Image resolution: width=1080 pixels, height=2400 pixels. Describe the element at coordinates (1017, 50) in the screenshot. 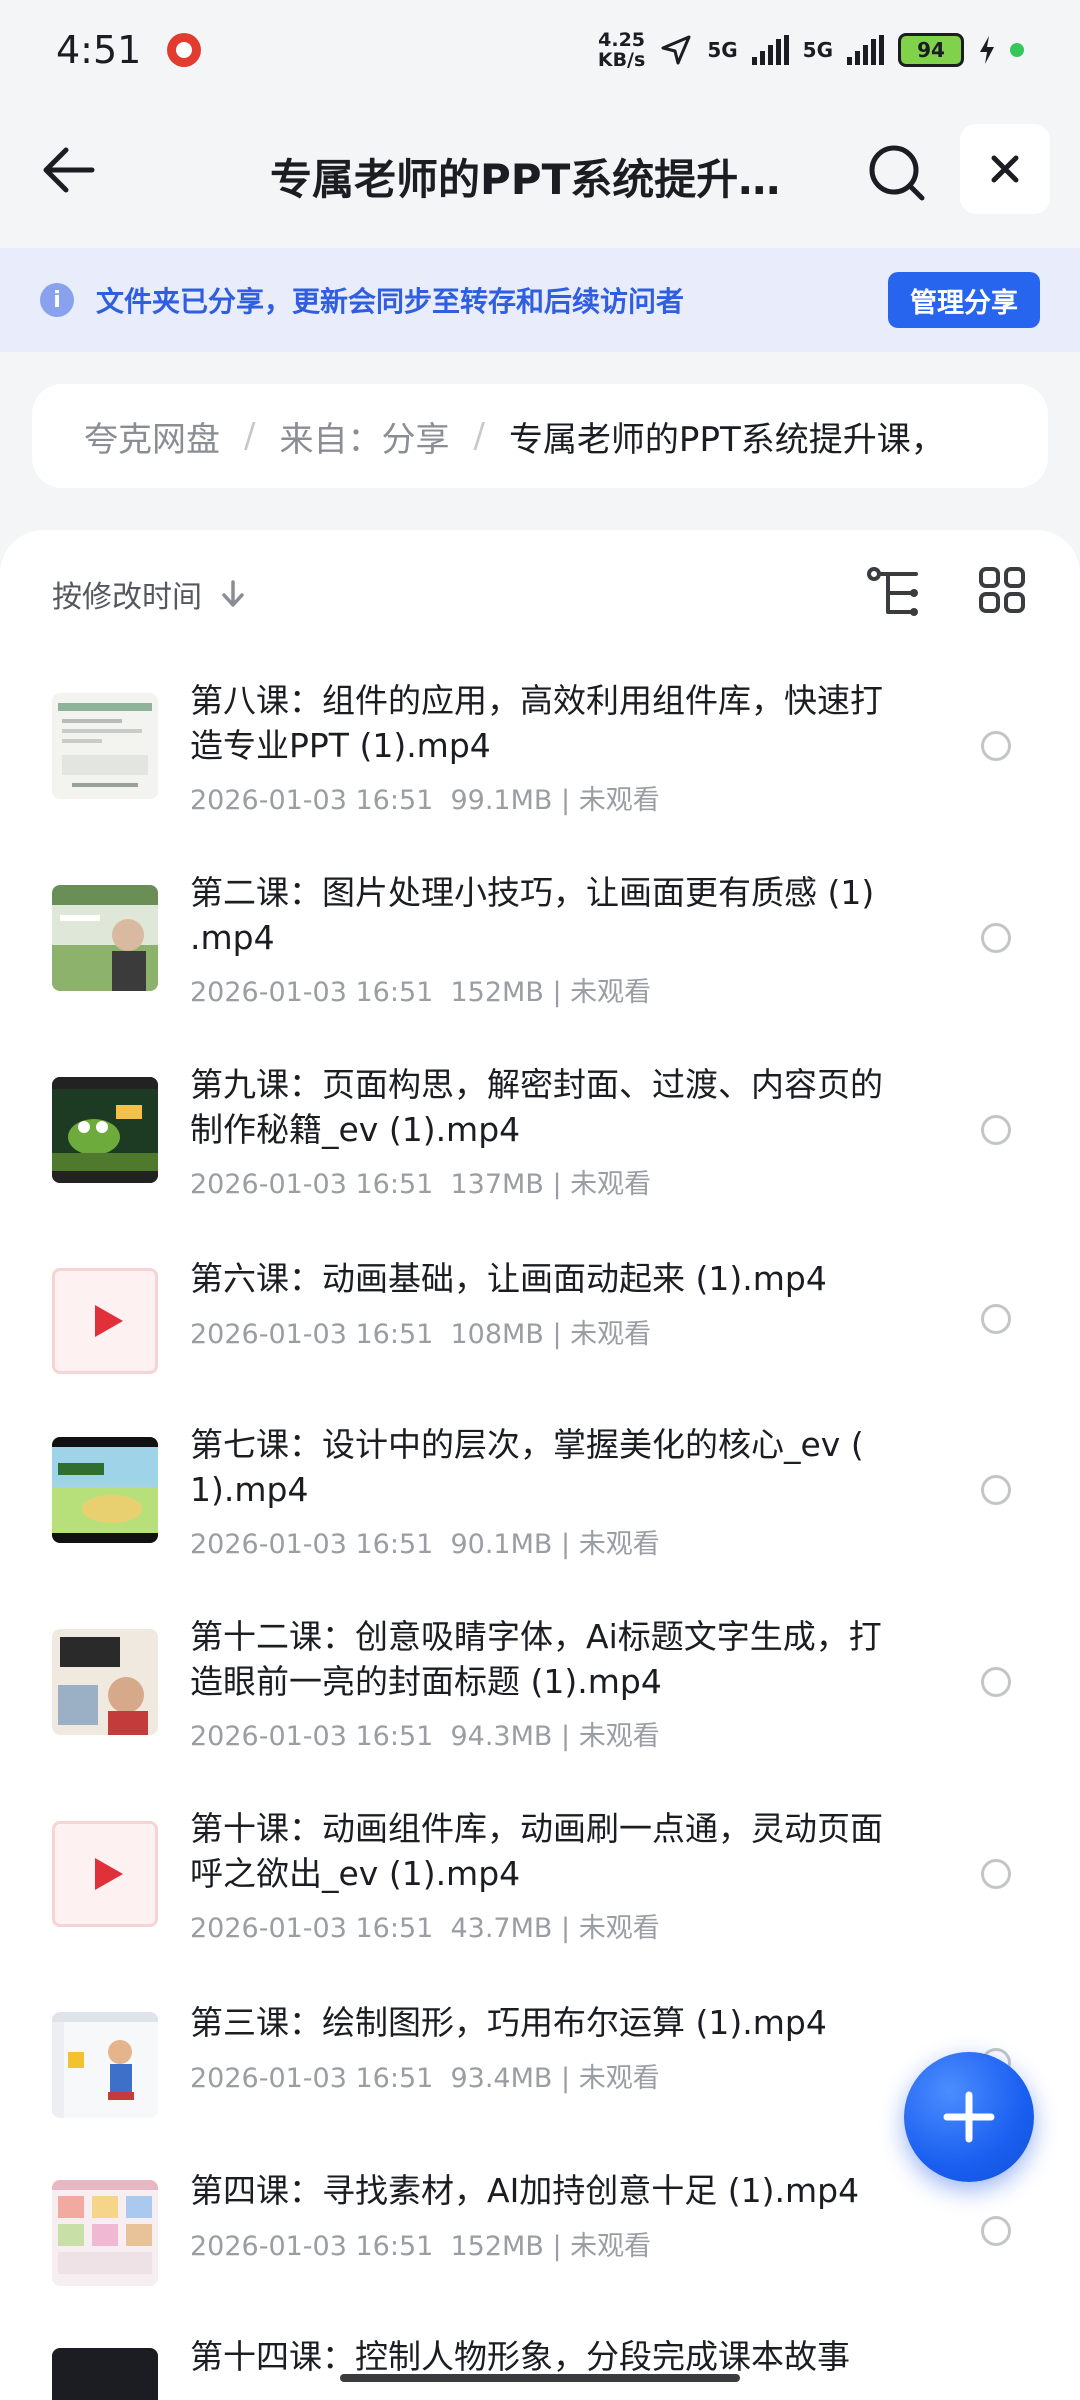

I see `privacy-dot-icon` at that location.